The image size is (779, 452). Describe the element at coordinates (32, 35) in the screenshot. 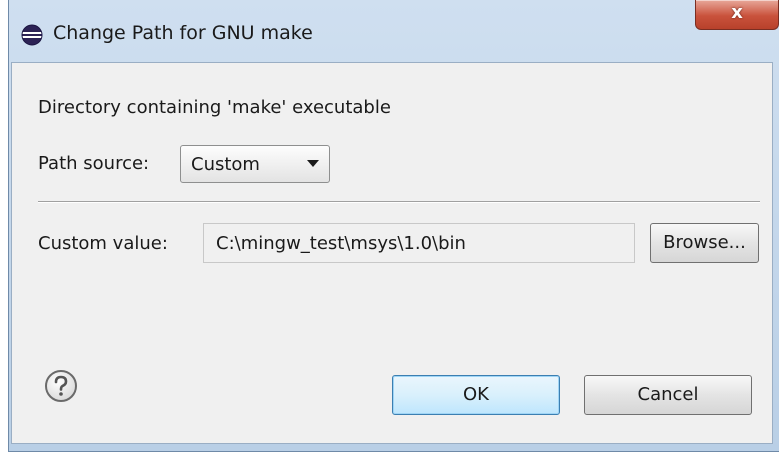

I see `eclipse-icon` at that location.